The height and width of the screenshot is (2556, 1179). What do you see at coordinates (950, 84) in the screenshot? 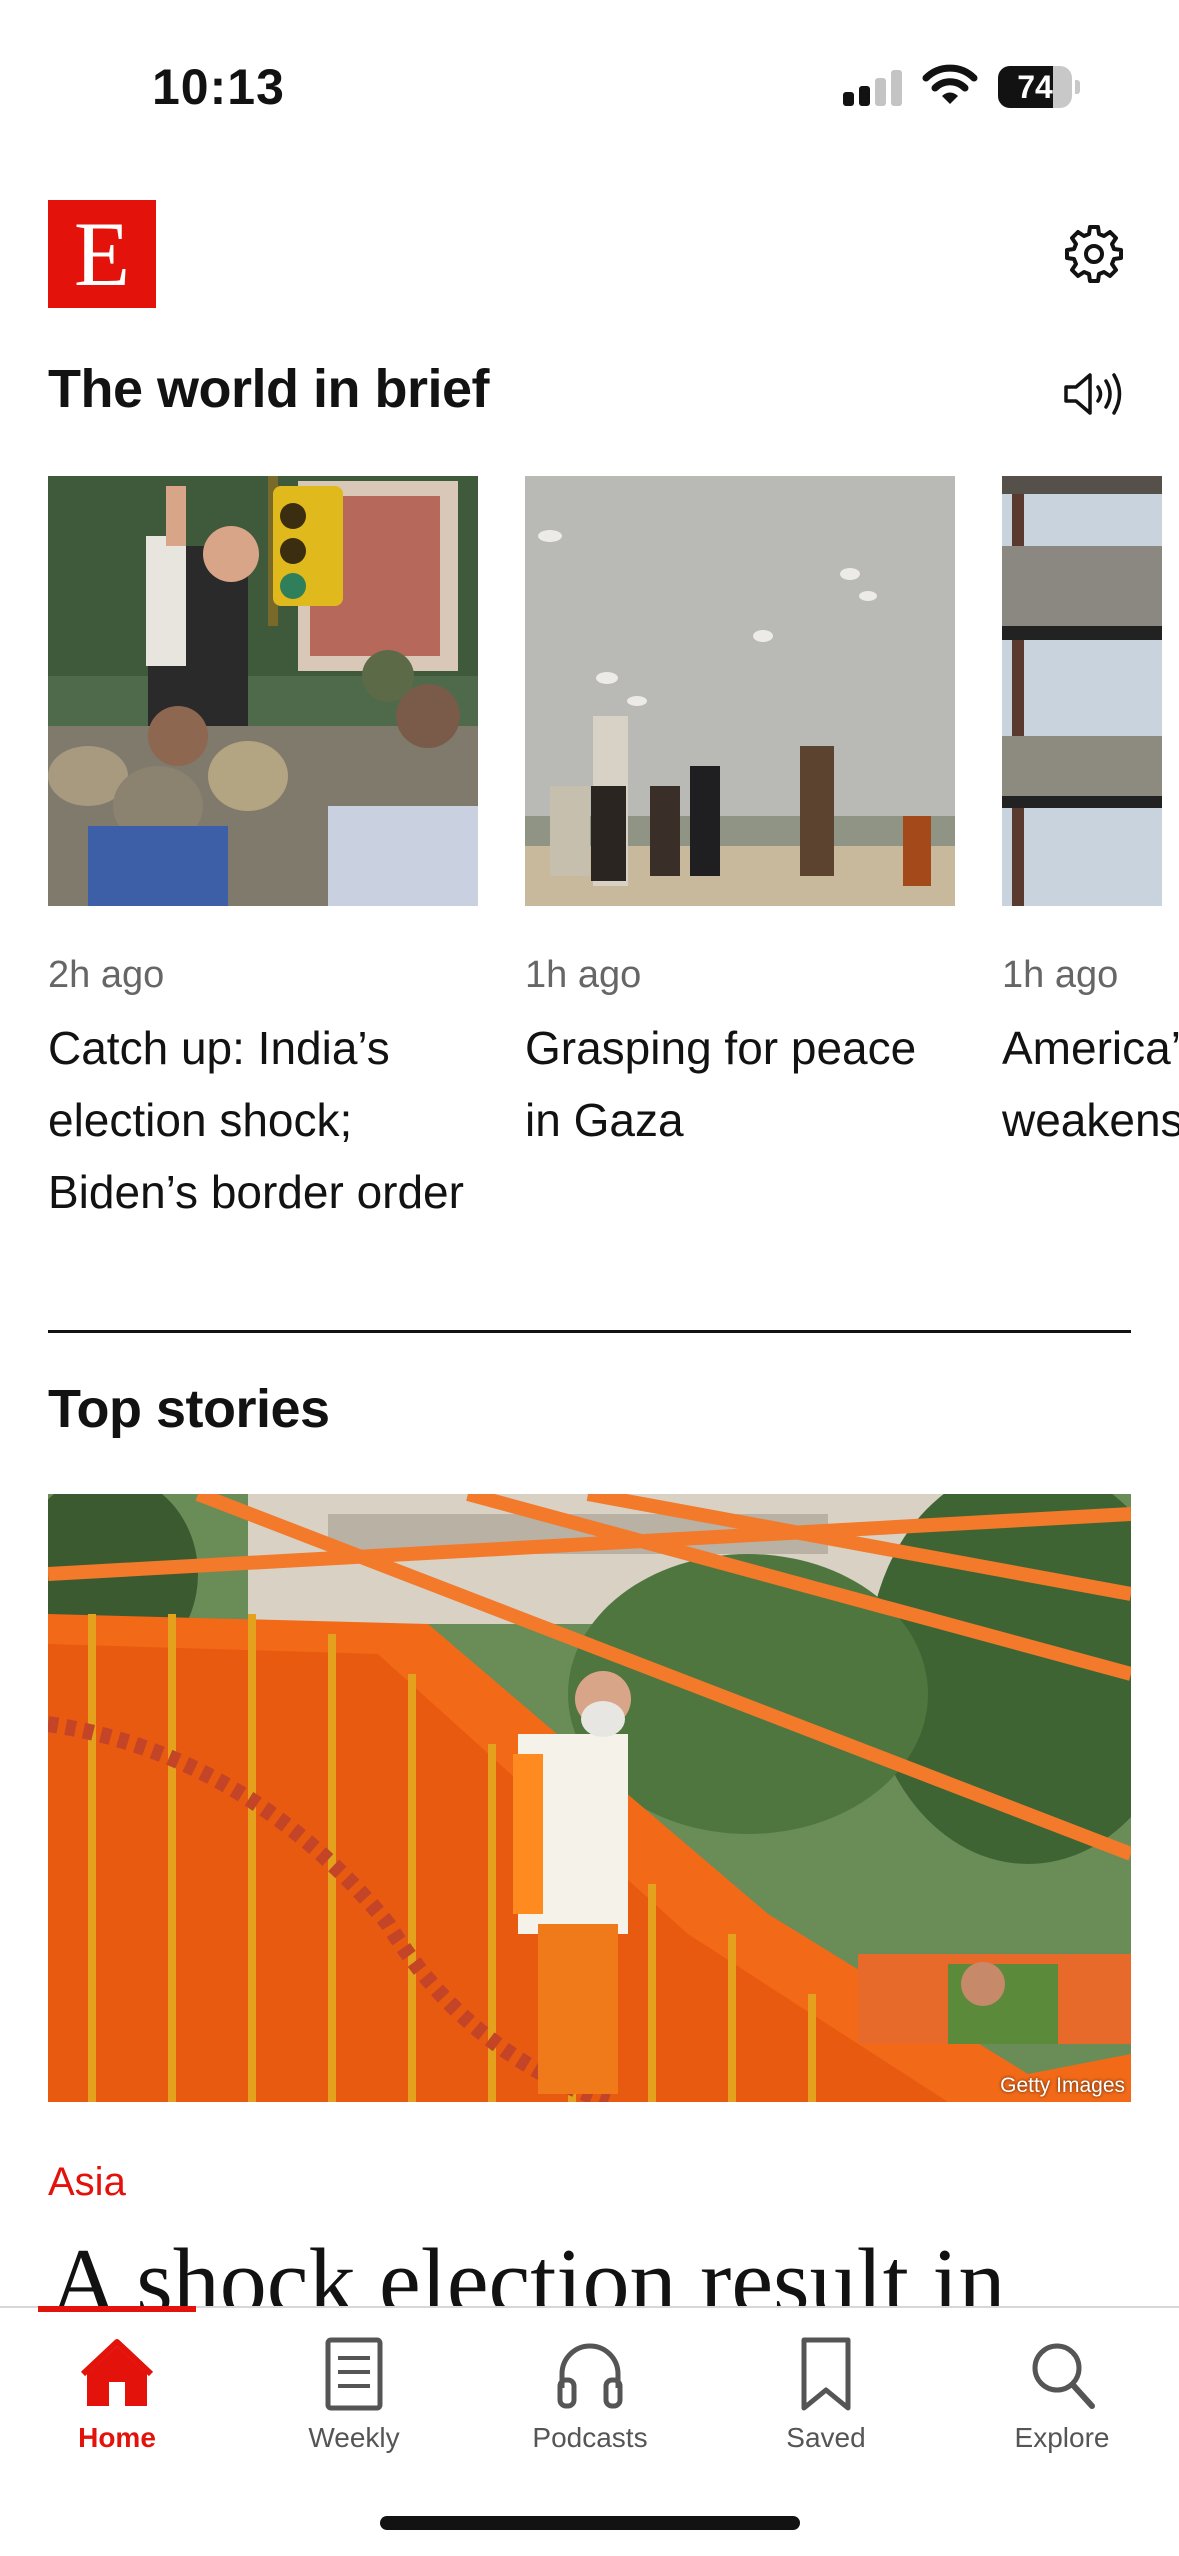
I see `wifi-icon` at bounding box center [950, 84].